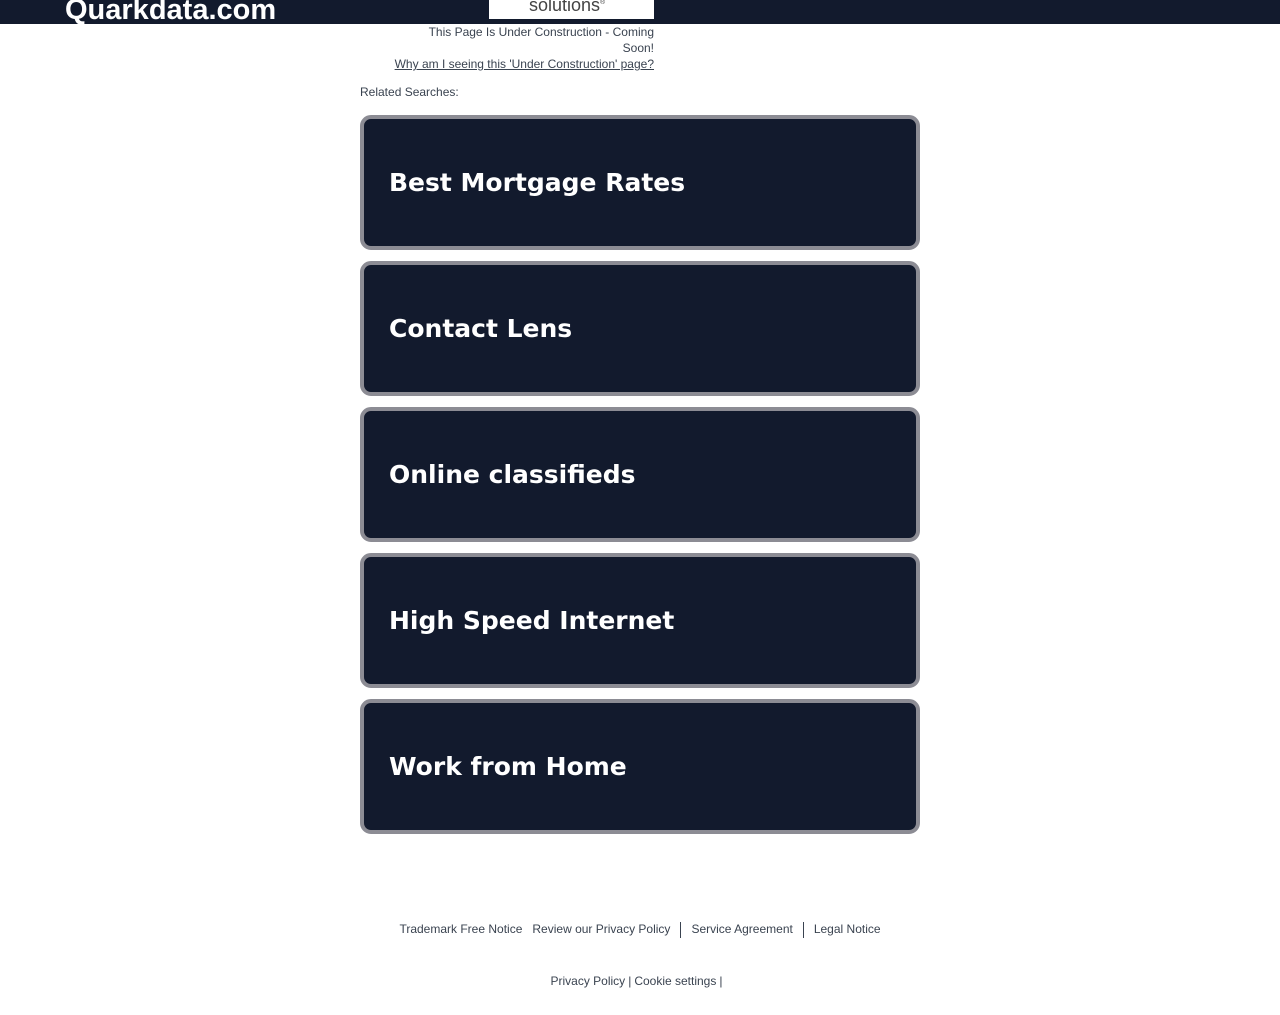 This screenshot has width=1280, height=1015. What do you see at coordinates (537, 182) in the screenshot?
I see `search-link-label: Best Mortgage Rates` at bounding box center [537, 182].